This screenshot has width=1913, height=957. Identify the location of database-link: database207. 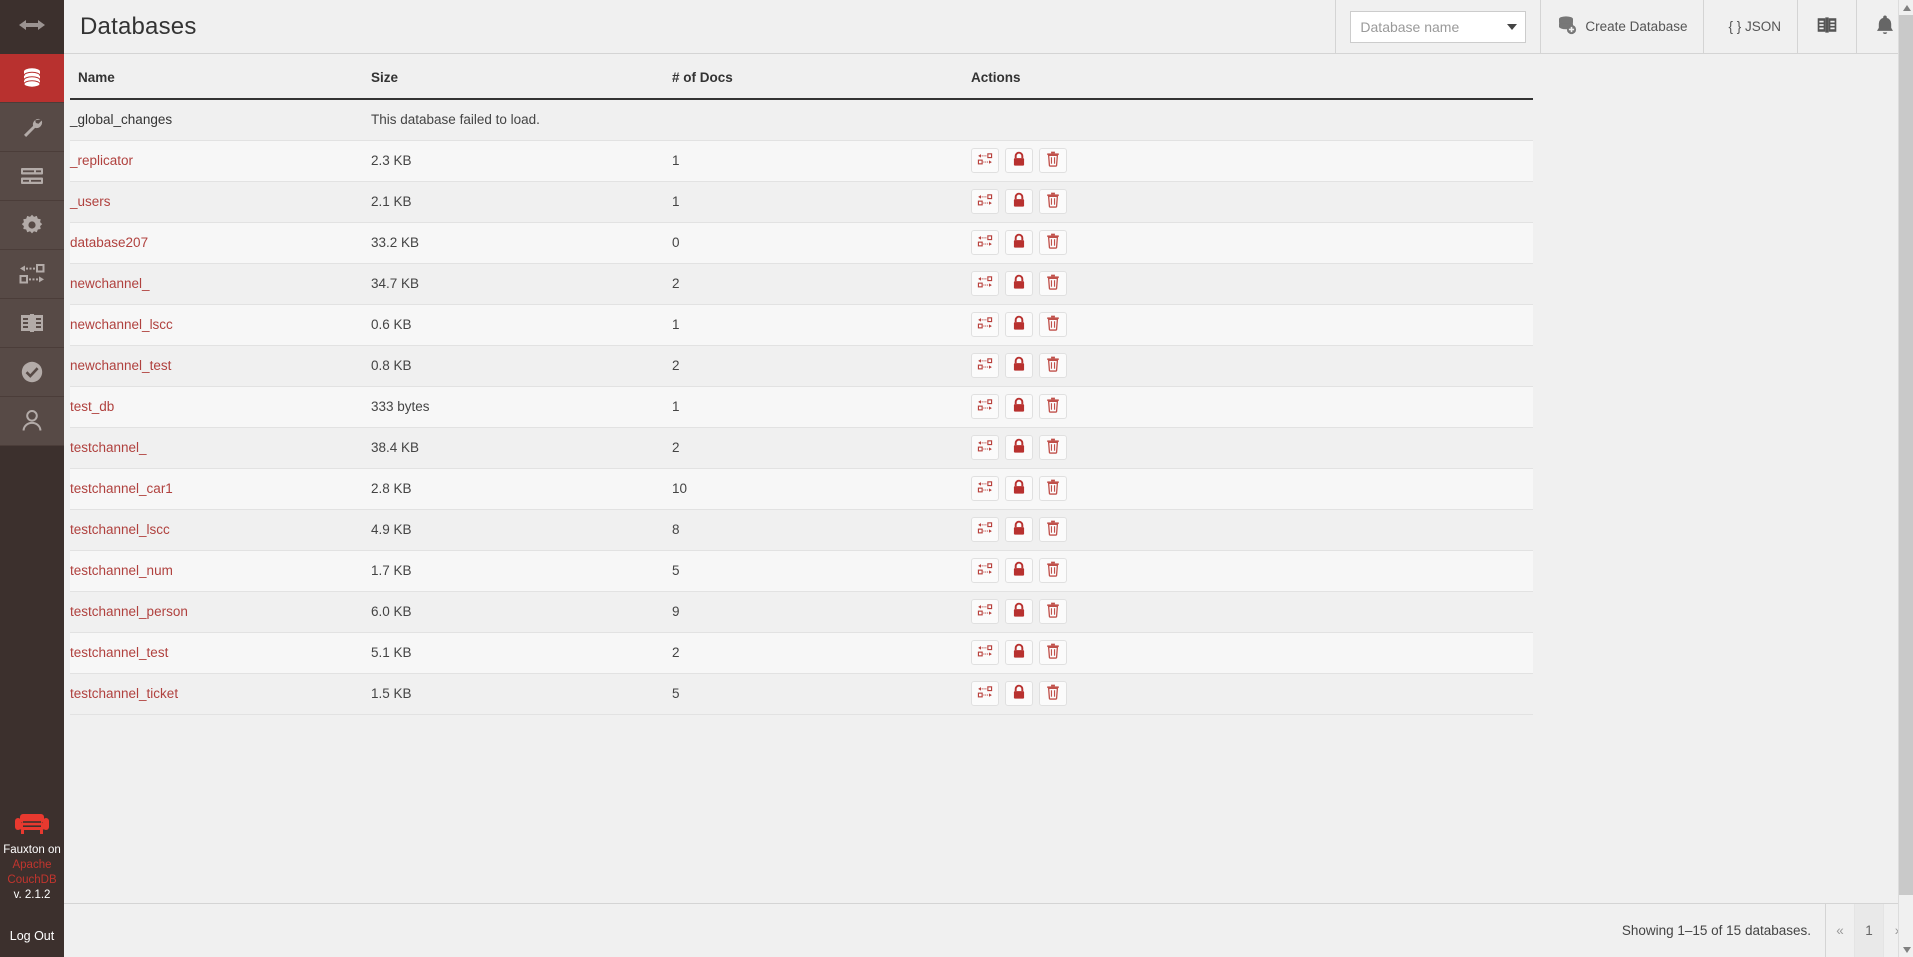
(109, 242).